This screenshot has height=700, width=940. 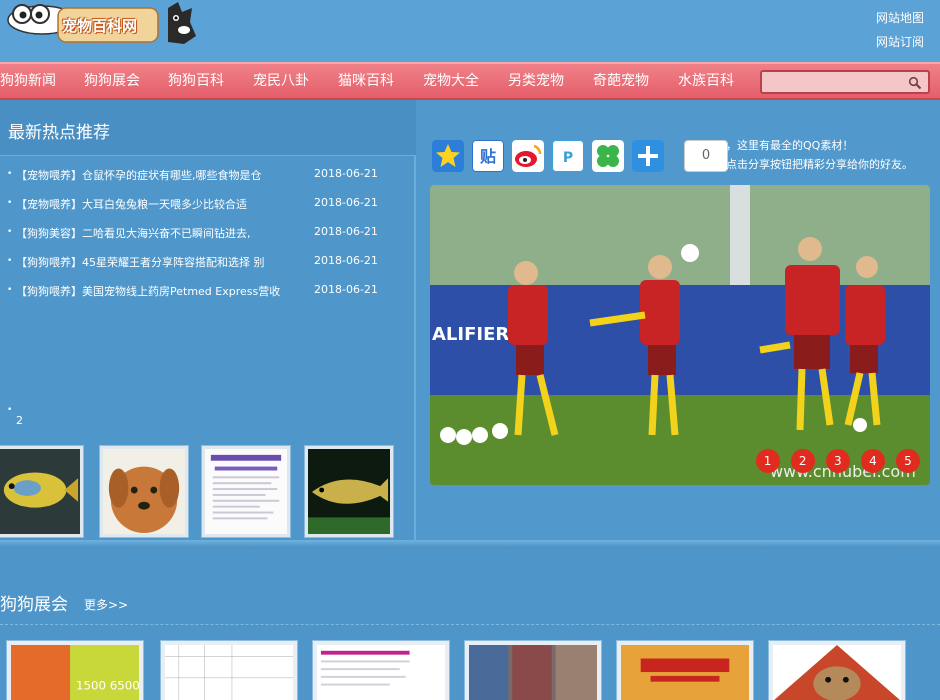 I want to click on news-item: • 【狗狗美容】二哈看见大海兴奋不已瞬间钻进去, 2018-06-21, so click(x=205, y=234).